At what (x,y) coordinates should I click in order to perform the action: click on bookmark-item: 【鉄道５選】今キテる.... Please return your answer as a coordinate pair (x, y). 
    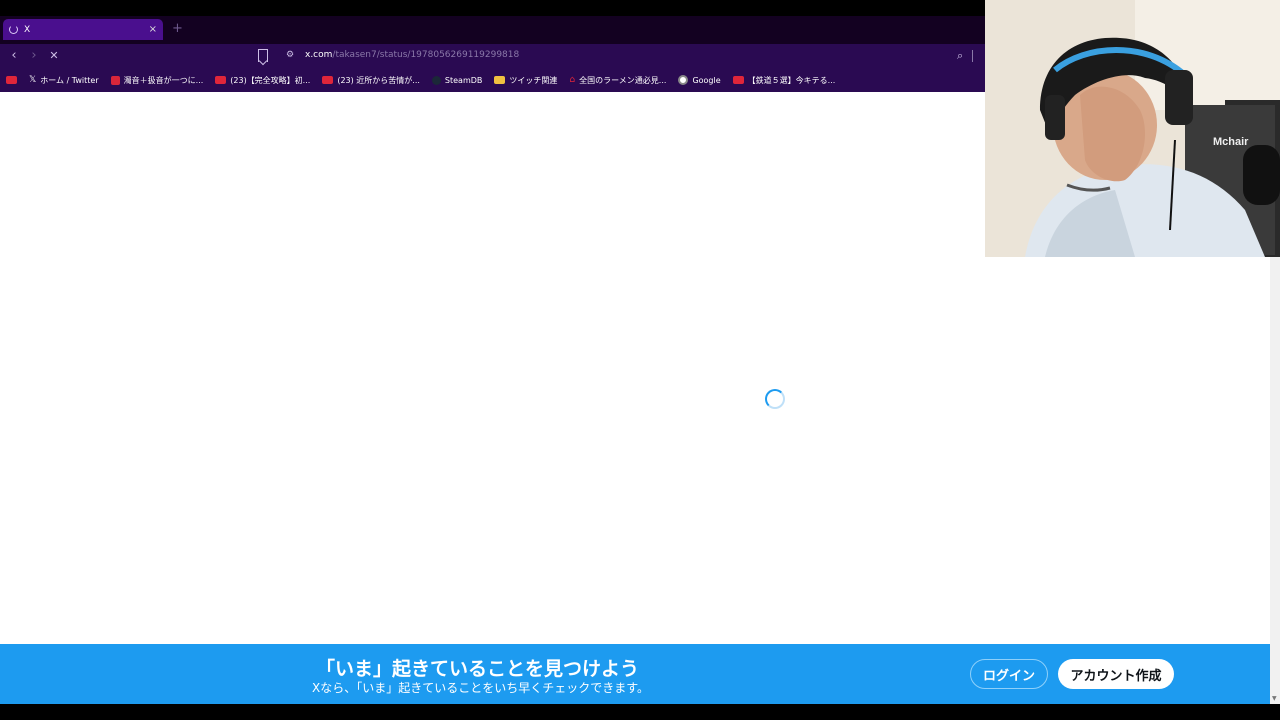
    Looking at the image, I should click on (783, 80).